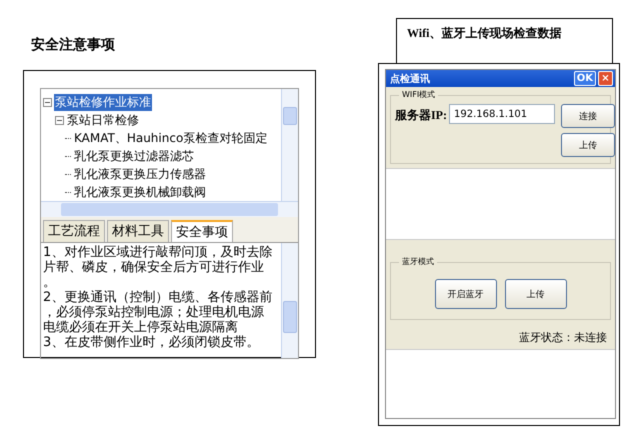 The height and width of the screenshot is (441, 640). What do you see at coordinates (465, 294) in the screenshot?
I see `dialog-button: 开启蓝牙` at bounding box center [465, 294].